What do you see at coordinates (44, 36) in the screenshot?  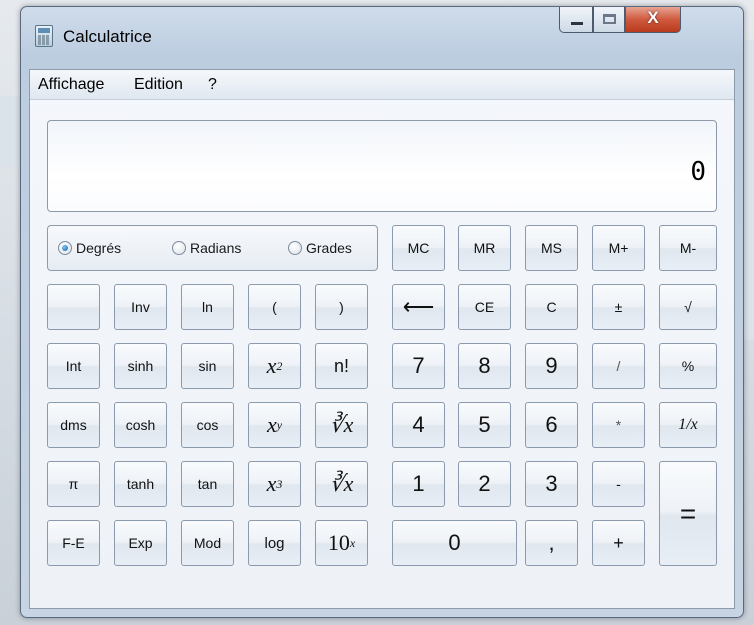 I see `calculator-icon` at bounding box center [44, 36].